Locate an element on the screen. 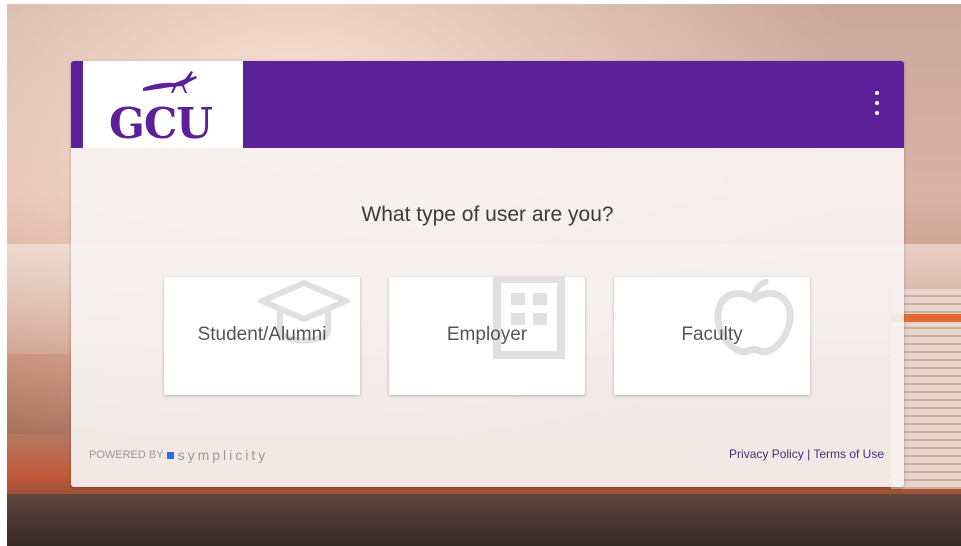 The image size is (961, 546). option-label: Faculty is located at coordinates (712, 334).